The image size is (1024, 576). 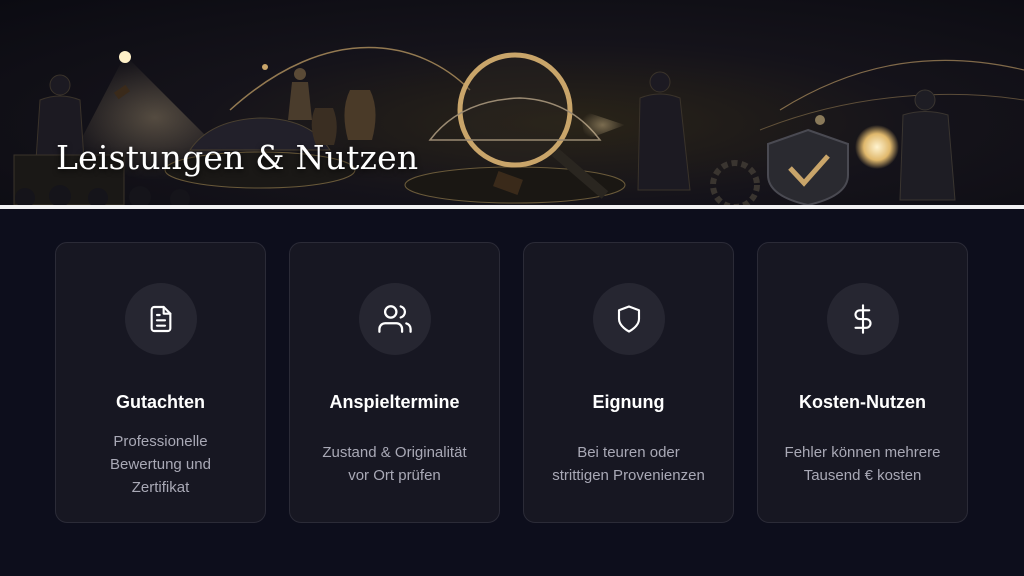 I want to click on dollar-icon, so click(x=863, y=319).